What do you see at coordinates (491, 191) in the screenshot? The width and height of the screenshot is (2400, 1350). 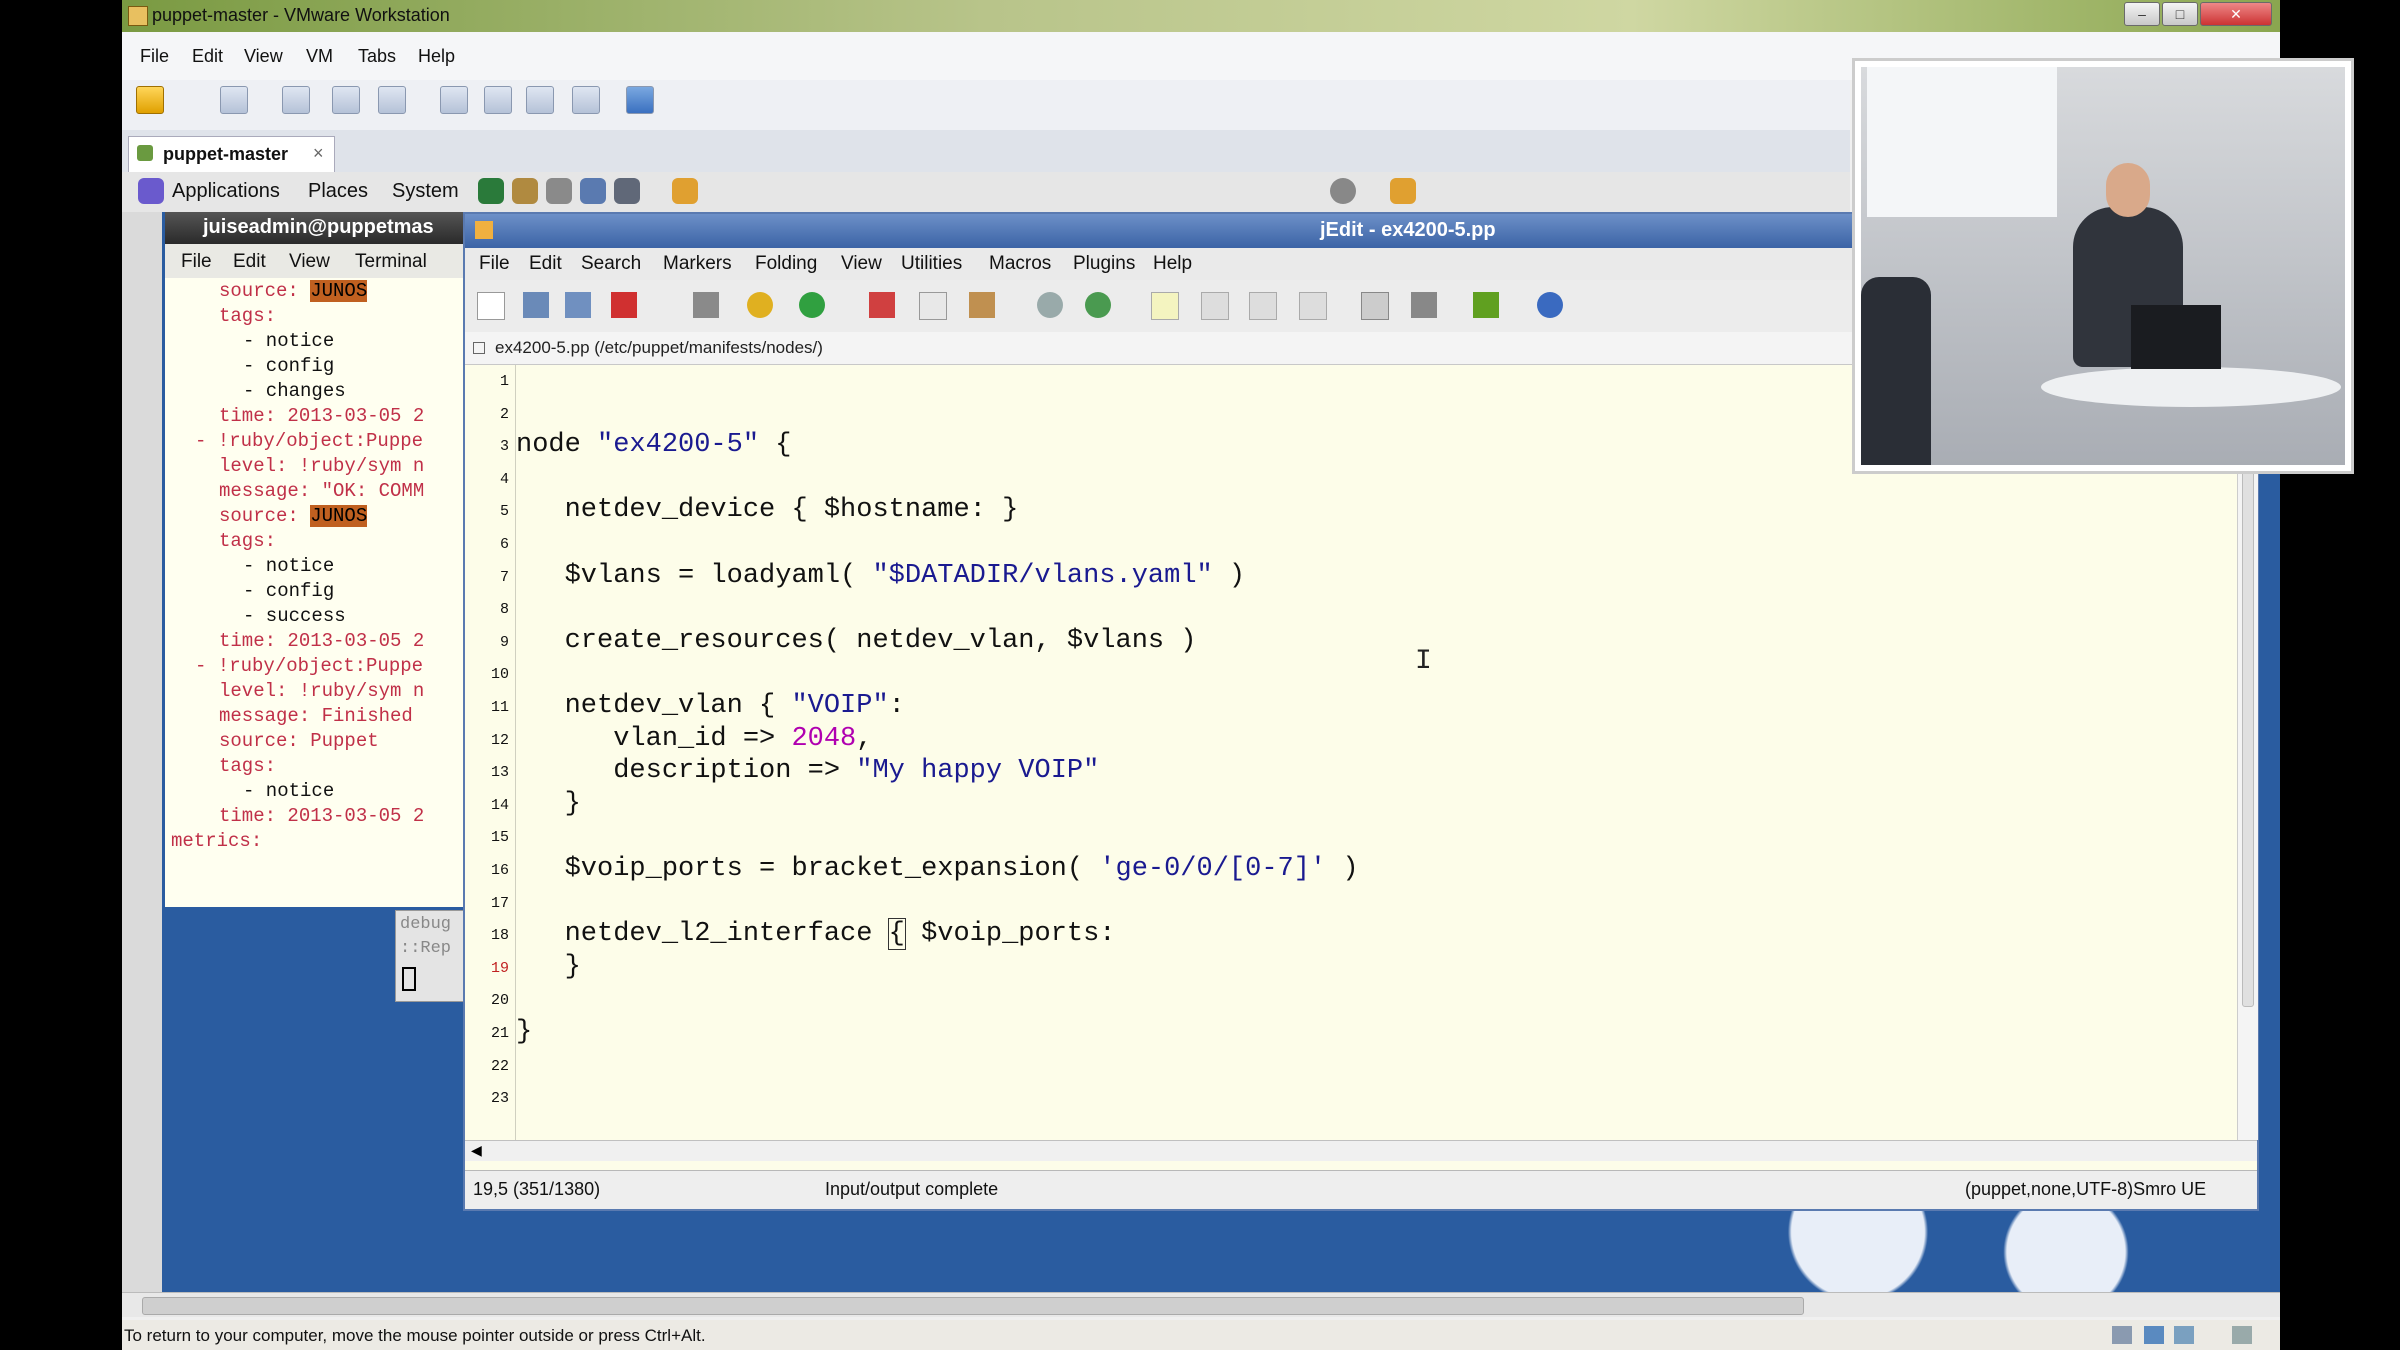 I see `browser-launcher-icon` at bounding box center [491, 191].